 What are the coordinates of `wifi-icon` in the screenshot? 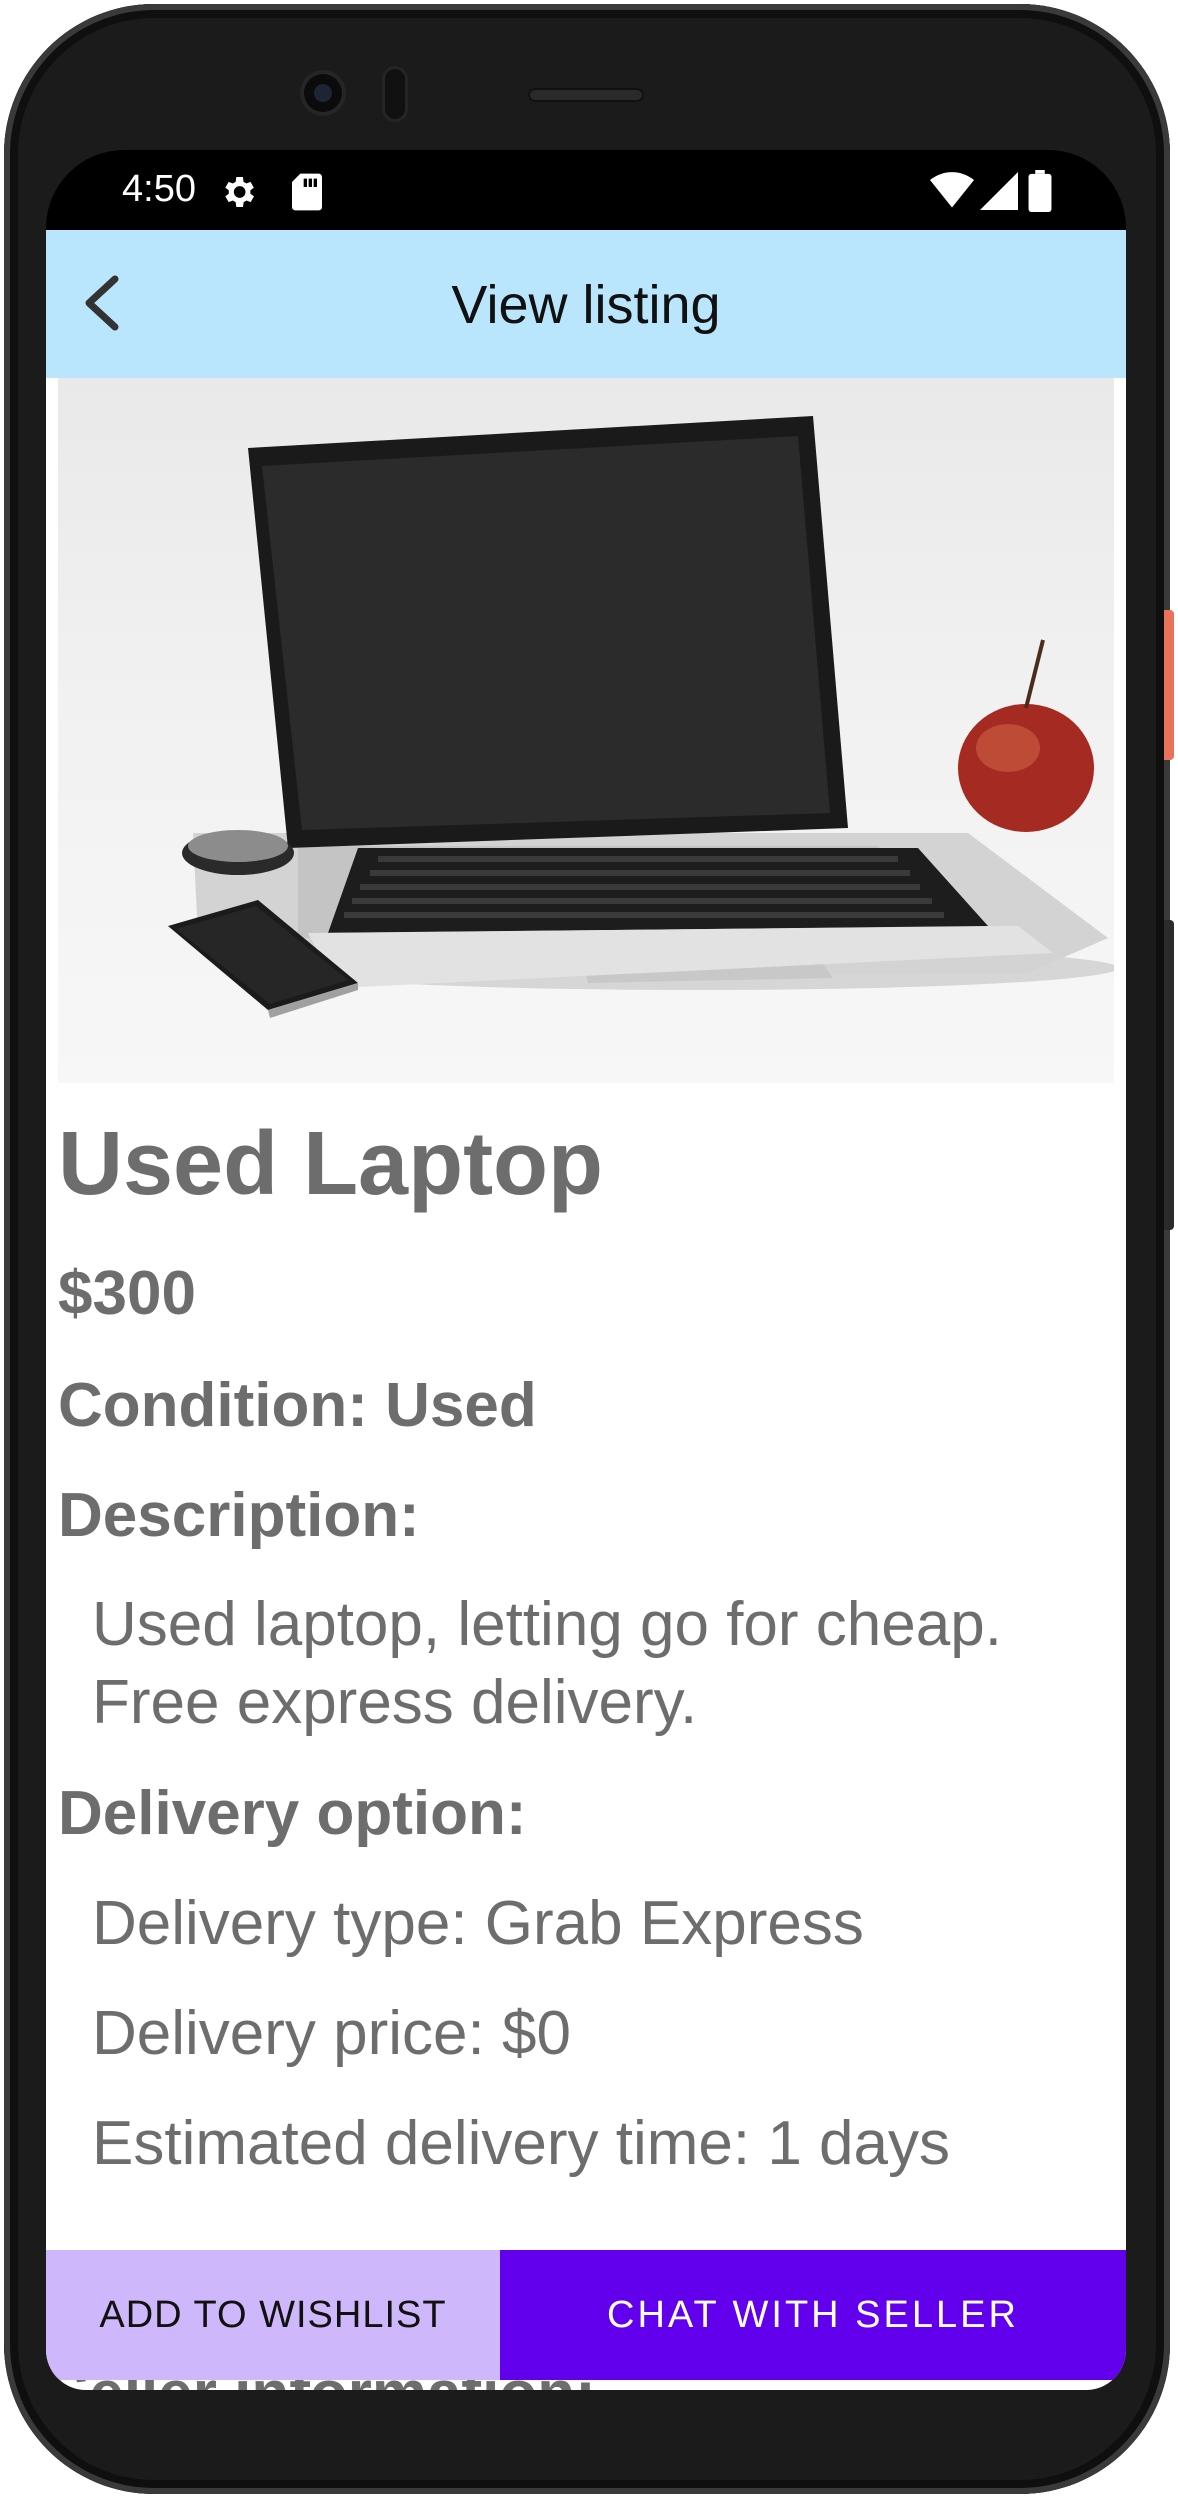 It's located at (952, 196).